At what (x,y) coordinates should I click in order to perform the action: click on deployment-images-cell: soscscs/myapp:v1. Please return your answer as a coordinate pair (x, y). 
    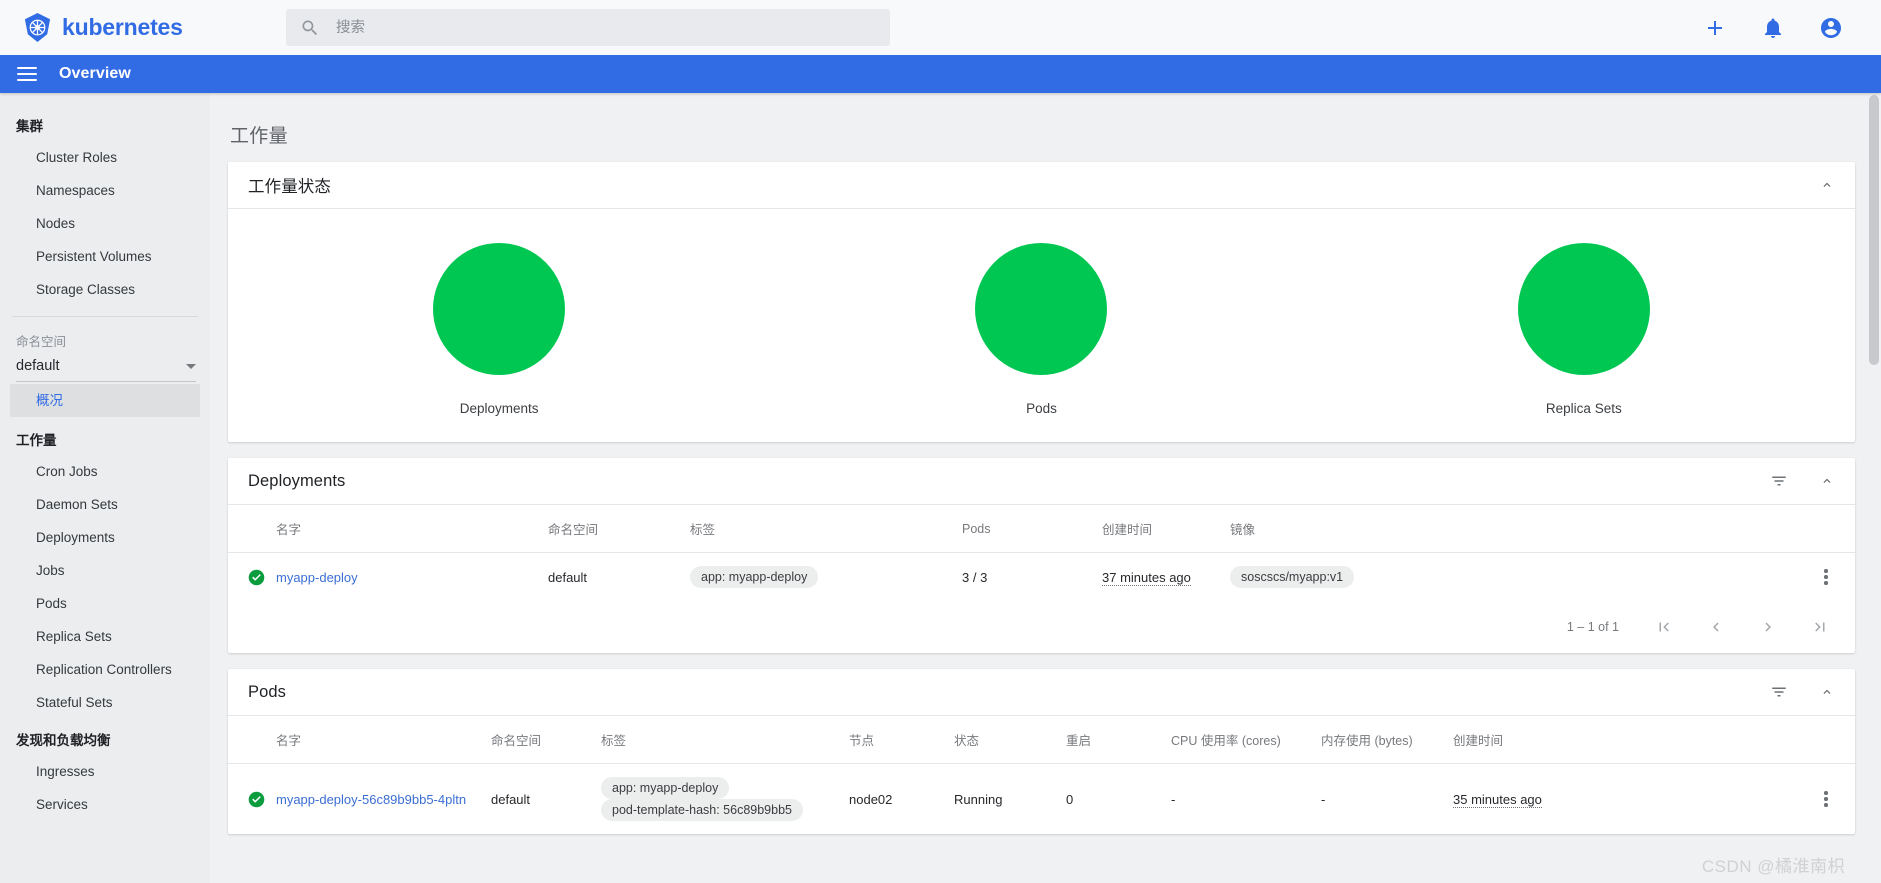
    Looking at the image, I should click on (1516, 577).